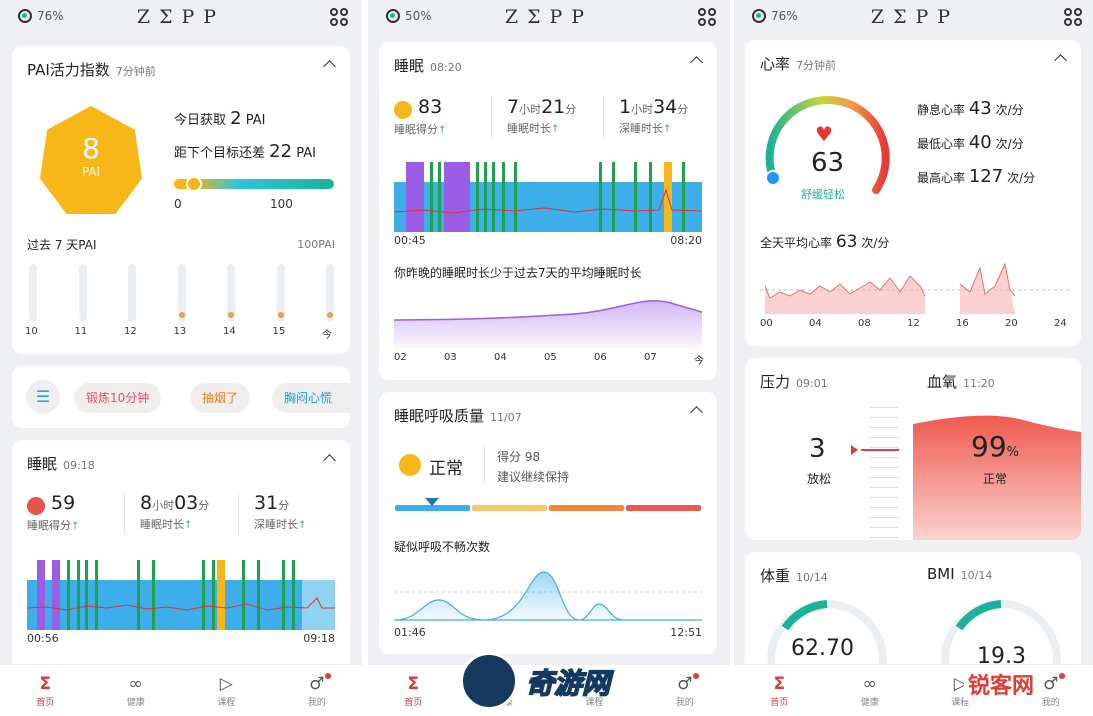 This screenshot has width=1093, height=716. I want to click on sleep-end: 08:20, so click(686, 240).